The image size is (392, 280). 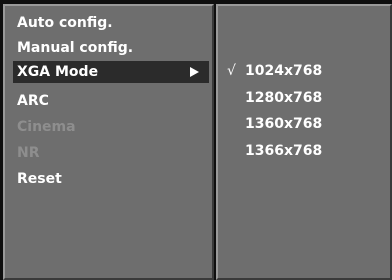 What do you see at coordinates (65, 23) in the screenshot?
I see `menu-item-label: Auto config.` at bounding box center [65, 23].